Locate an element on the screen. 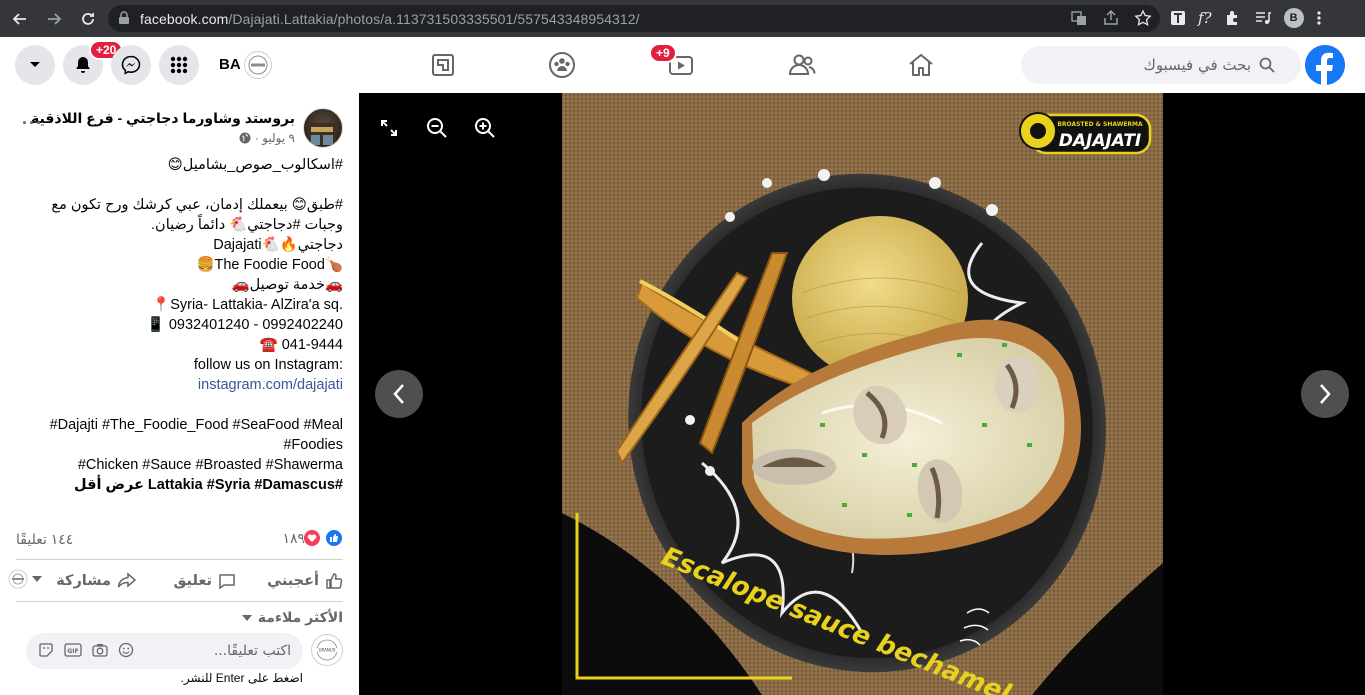 This screenshot has height=695, width=1365. hashtag-line: #Dajajti #The_Foodie_Food #SeaFood #Meal is located at coordinates (178, 425).